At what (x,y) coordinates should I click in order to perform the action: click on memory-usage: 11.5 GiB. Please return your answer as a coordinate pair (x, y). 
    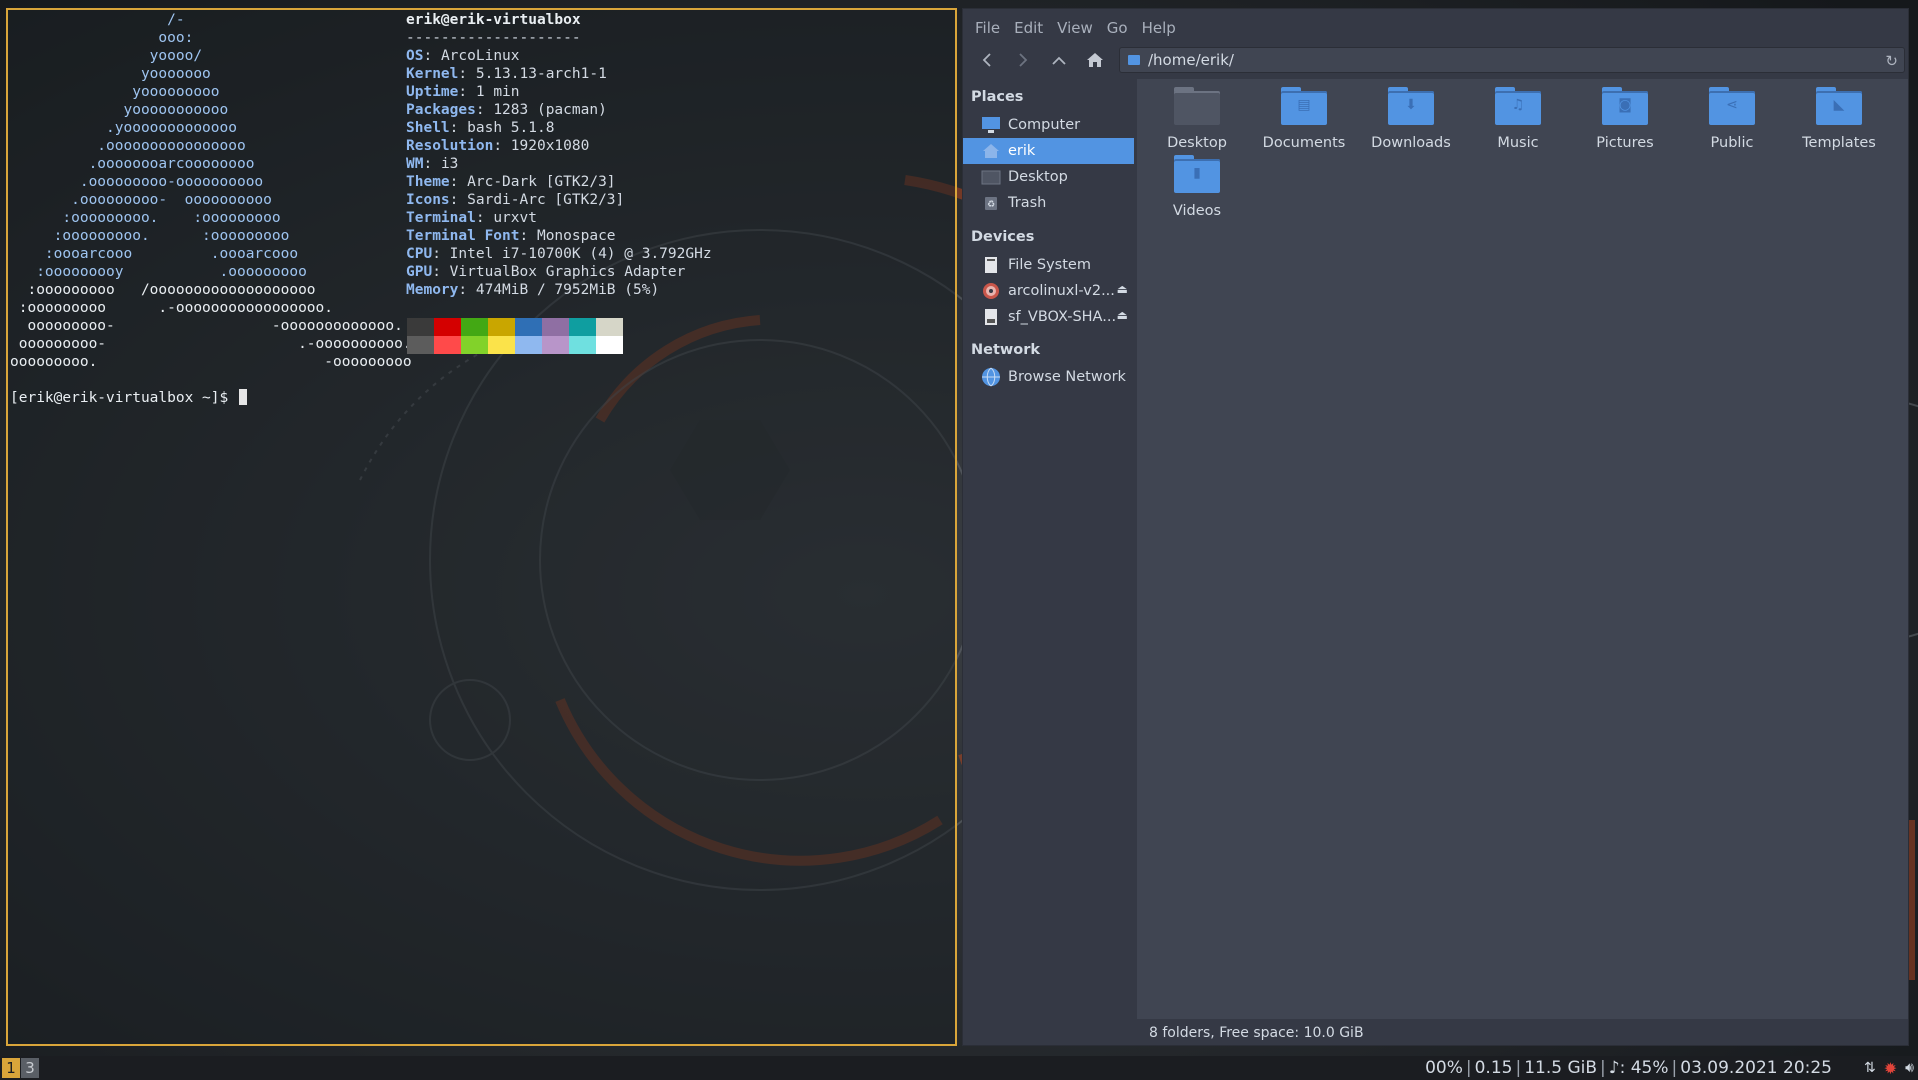
    Looking at the image, I should click on (1561, 1068).